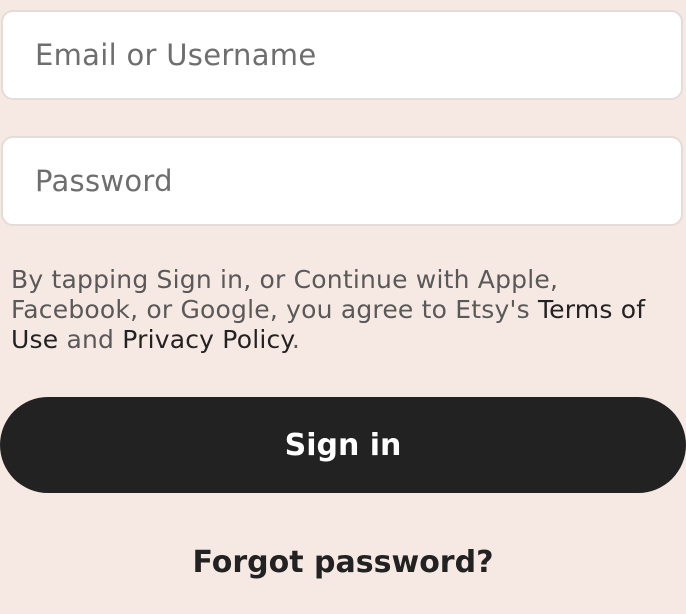 Image resolution: width=686 pixels, height=614 pixels. I want to click on password-field, so click(342, 181).